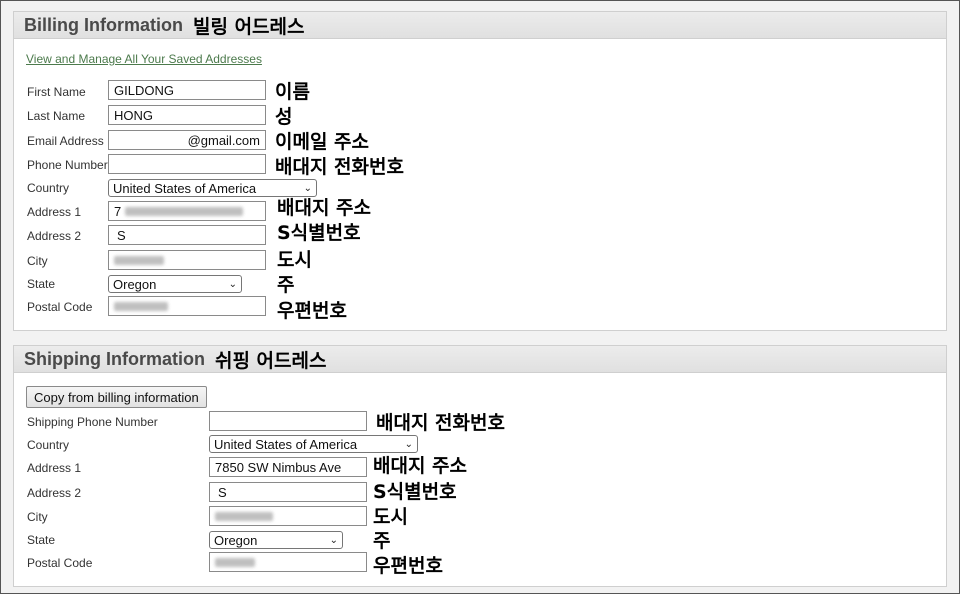 Image resolution: width=960 pixels, height=594 pixels. I want to click on address1-value: 7, so click(118, 211).